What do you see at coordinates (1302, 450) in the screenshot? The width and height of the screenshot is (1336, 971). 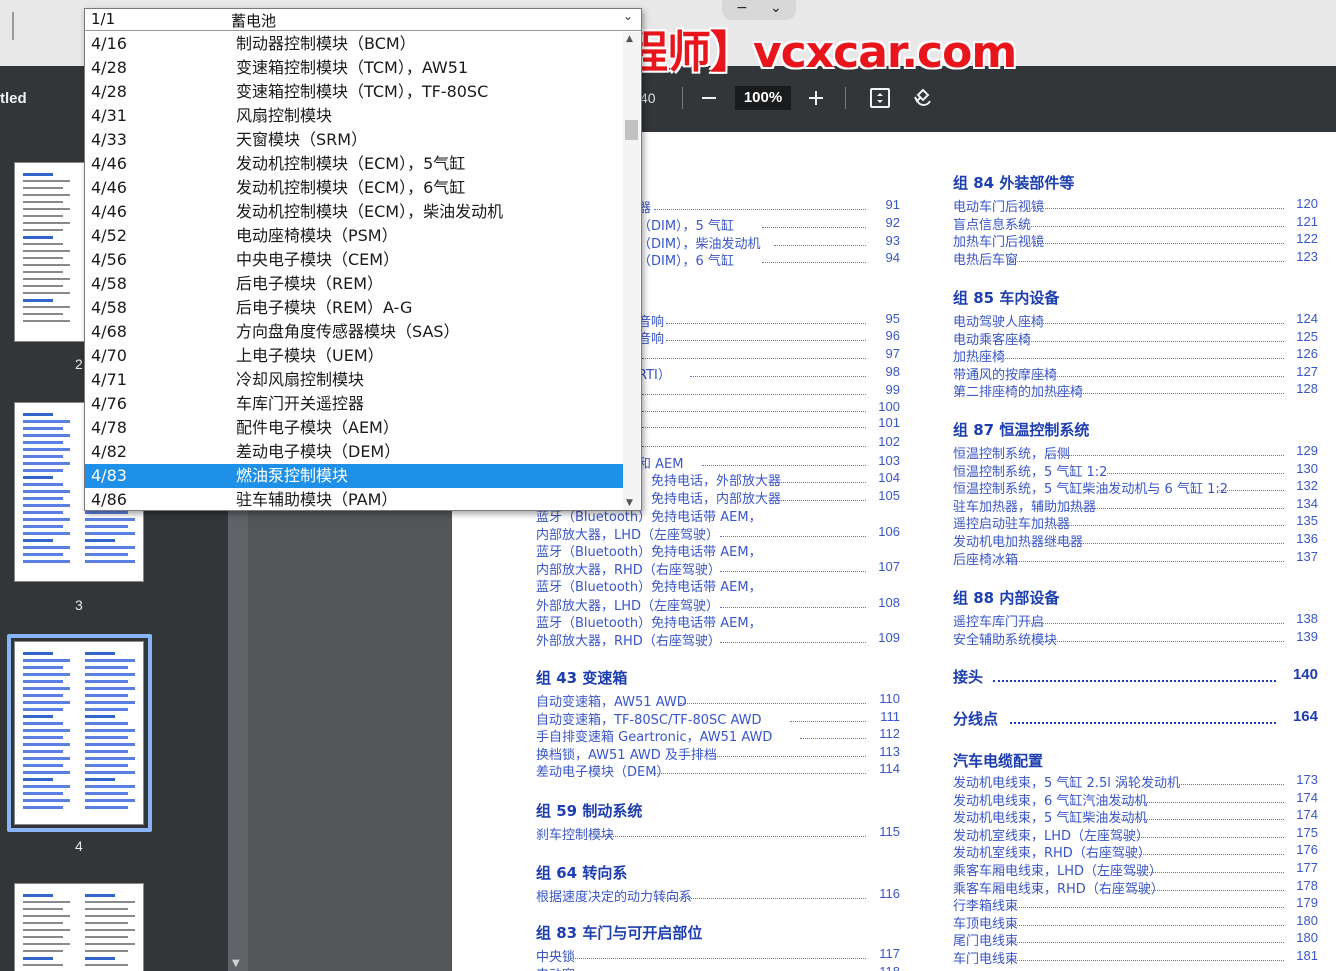 I see `toc-page-number: 129` at bounding box center [1302, 450].